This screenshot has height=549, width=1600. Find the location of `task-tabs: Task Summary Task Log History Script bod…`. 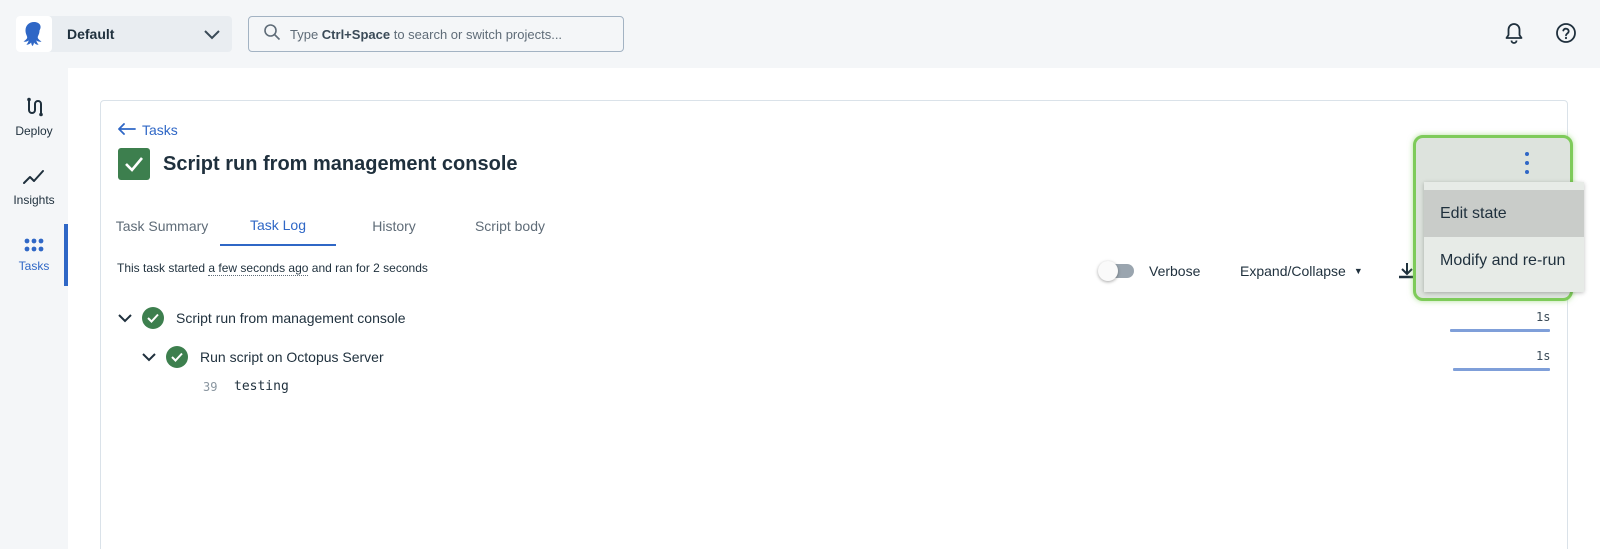

task-tabs: Task Summary Task Log History Script bod… is located at coordinates (336, 226).